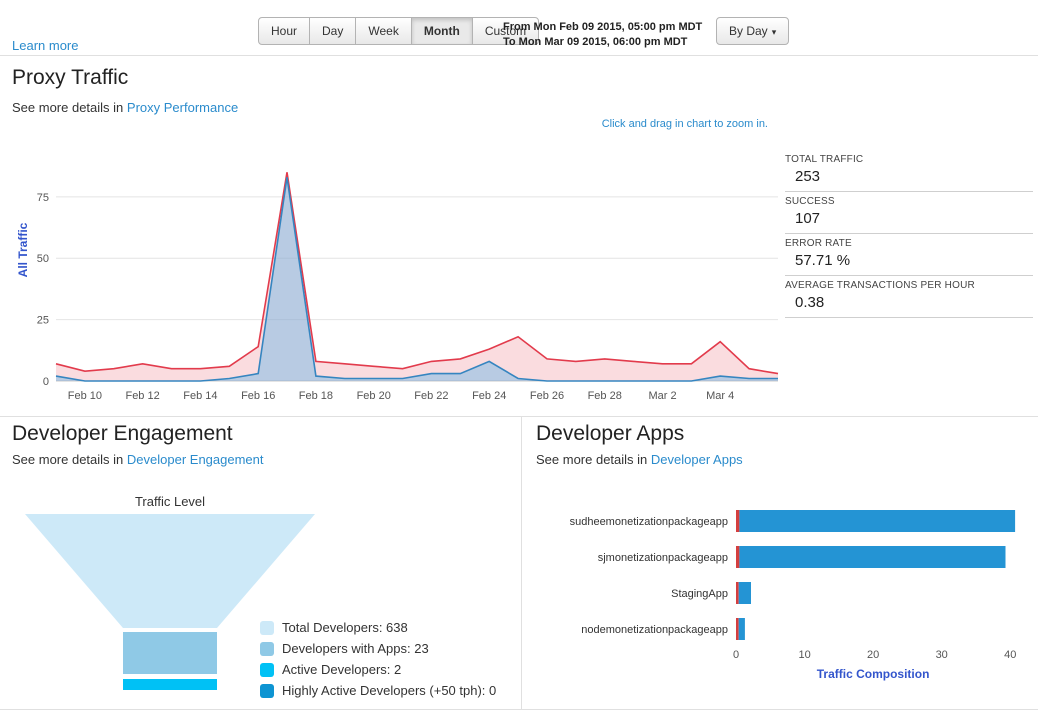  I want to click on stat-row: SUCCESS 107, so click(909, 213).